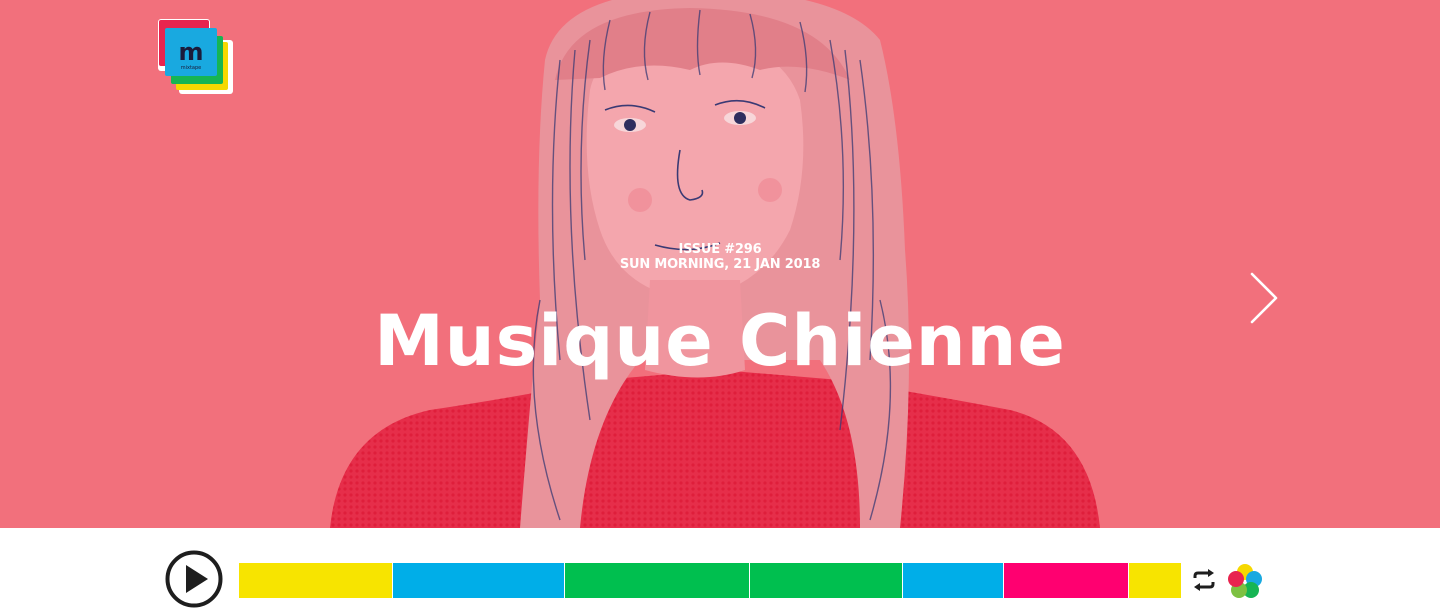 The image size is (1440, 611). Describe the element at coordinates (720, 249) in the screenshot. I see `issue-number: ISSUE #296` at that location.